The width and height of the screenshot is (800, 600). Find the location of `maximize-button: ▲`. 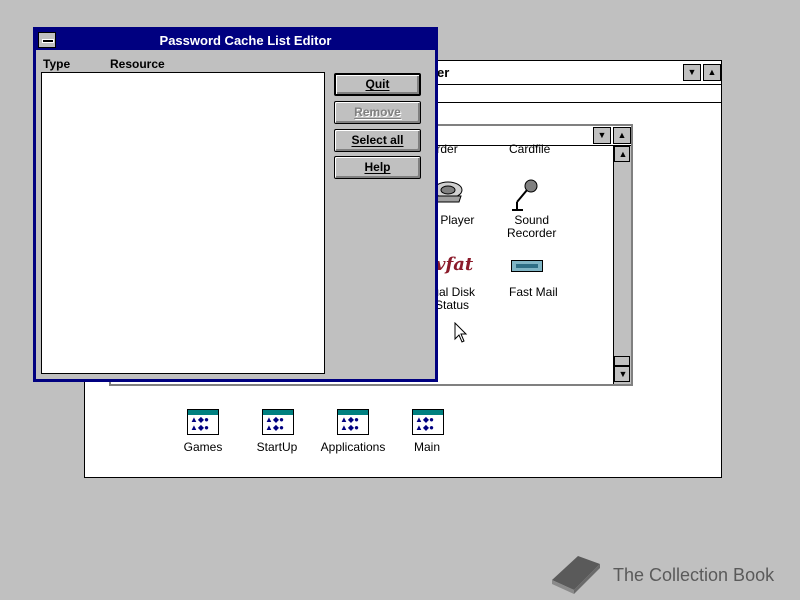

maximize-button: ▲ is located at coordinates (712, 72).